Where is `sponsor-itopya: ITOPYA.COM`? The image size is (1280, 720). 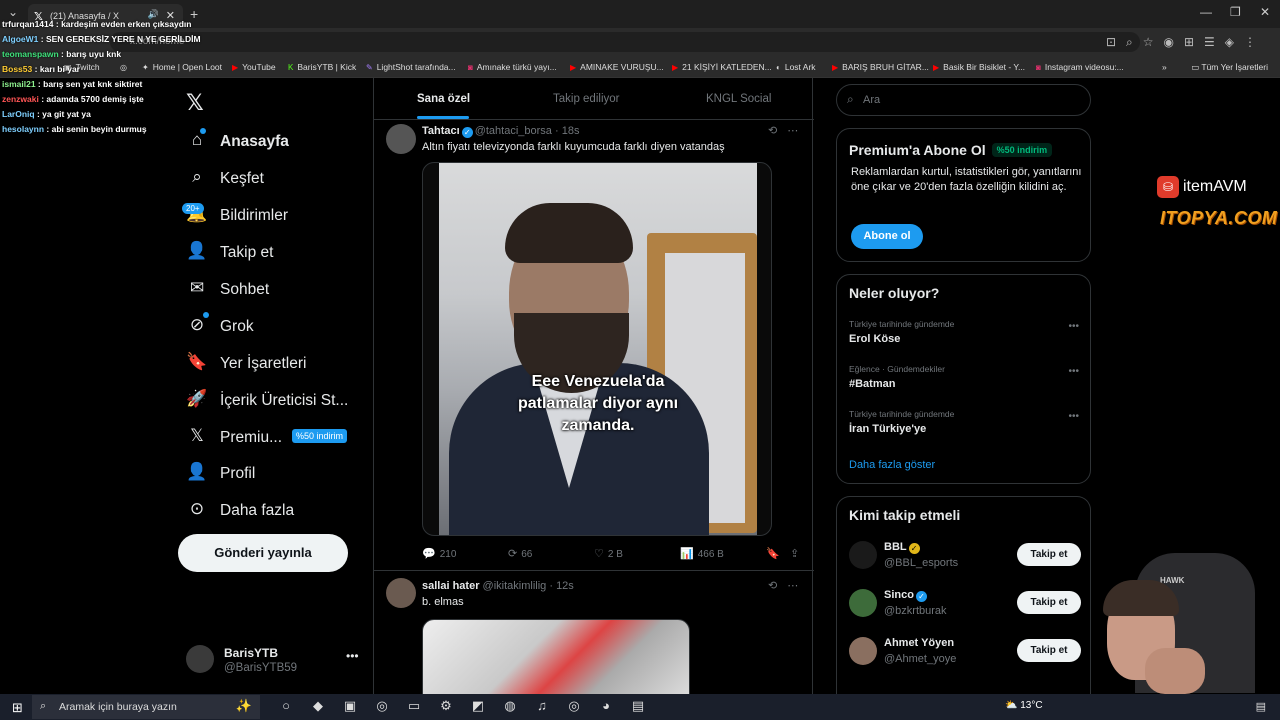 sponsor-itopya: ITOPYA.COM is located at coordinates (1219, 218).